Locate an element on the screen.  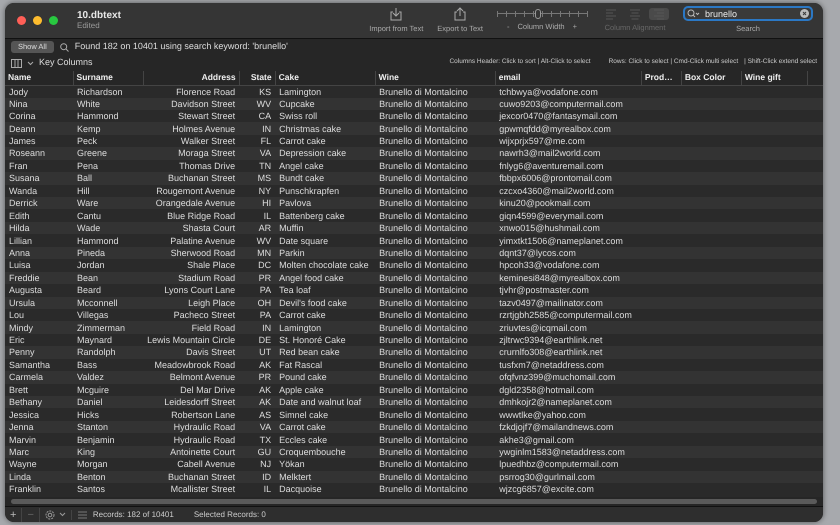
column-header: Address is located at coordinates (191, 78).